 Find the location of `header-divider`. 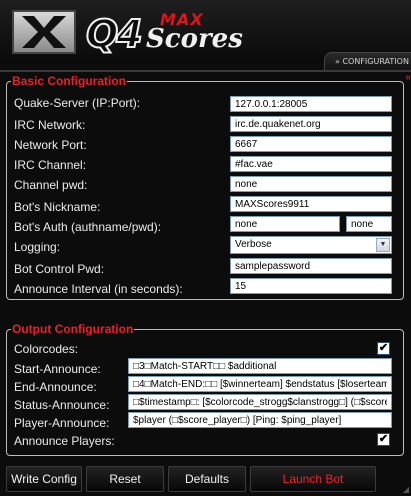

header-divider is located at coordinates (205, 71).